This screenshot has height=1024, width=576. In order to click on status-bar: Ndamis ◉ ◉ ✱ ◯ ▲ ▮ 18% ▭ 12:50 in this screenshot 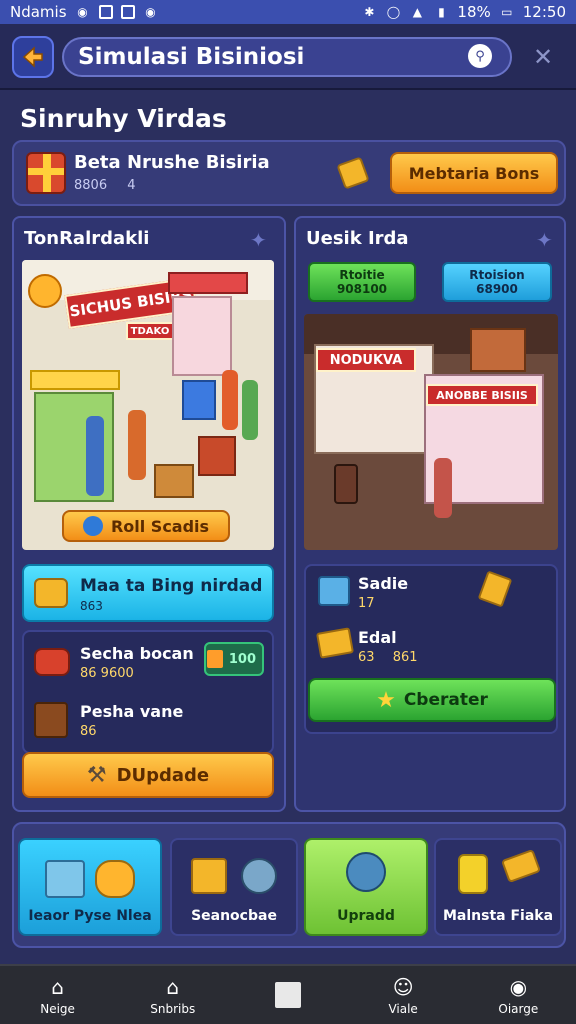, I will do `click(288, 12)`.